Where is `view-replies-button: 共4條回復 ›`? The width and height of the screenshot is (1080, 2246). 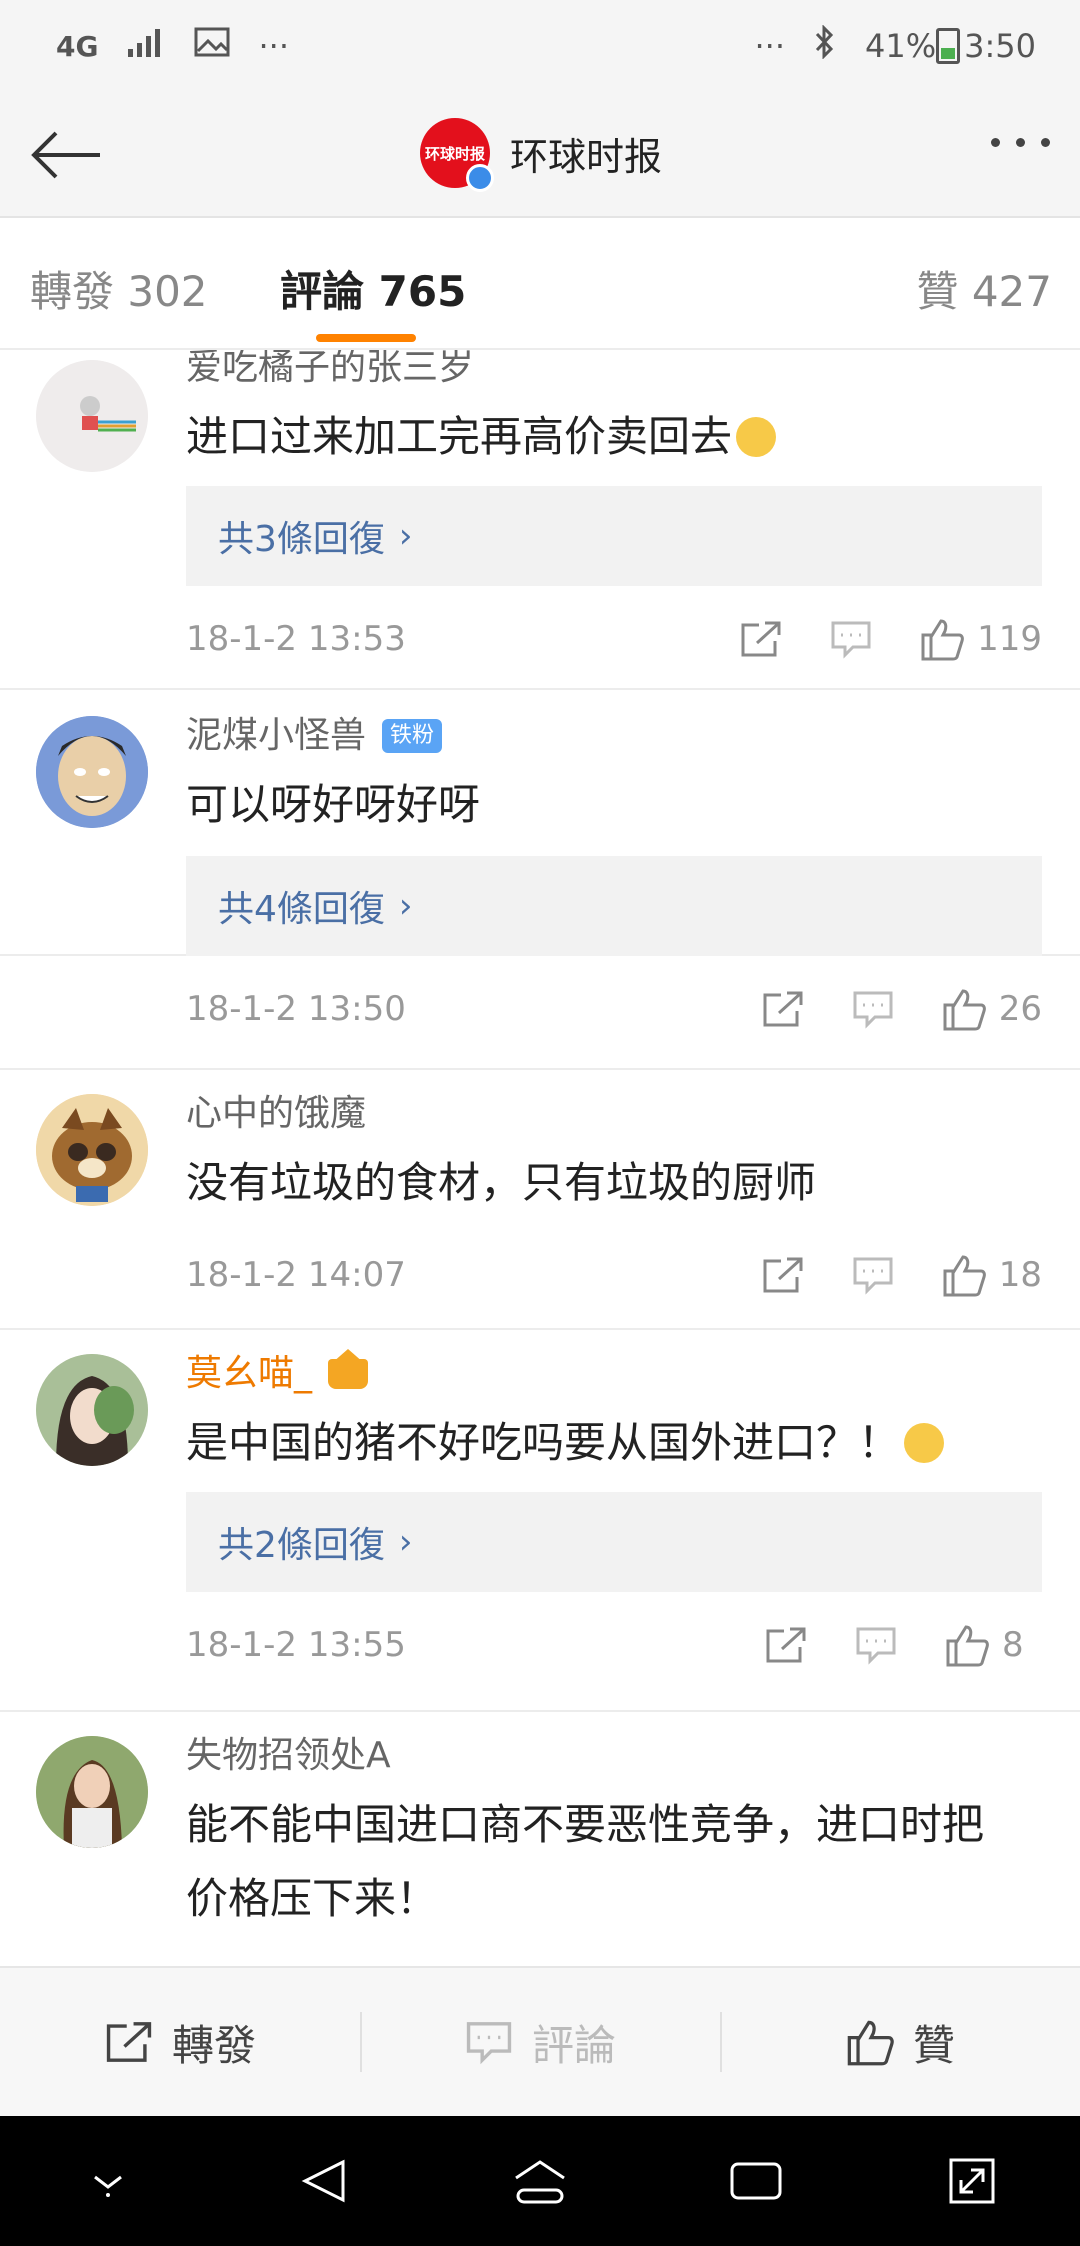 view-replies-button: 共4條回復 › is located at coordinates (614, 906).